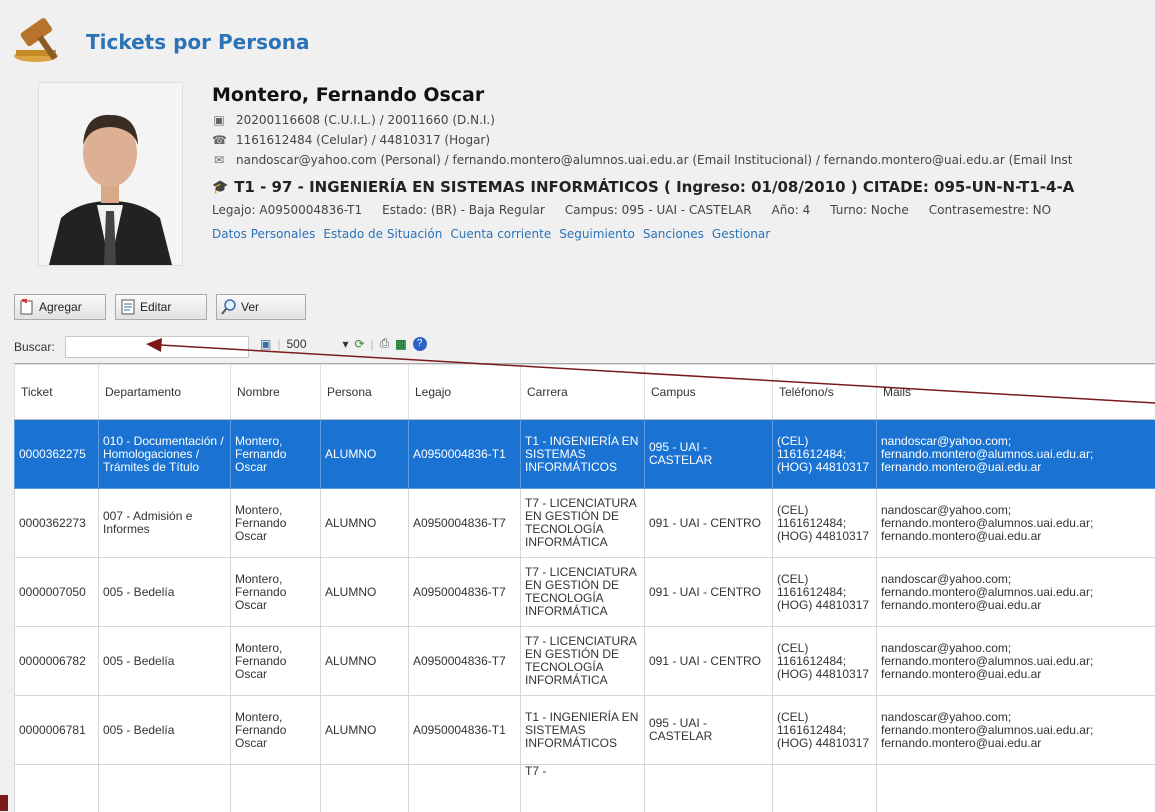 The height and width of the screenshot is (812, 1155). What do you see at coordinates (365, 392) in the screenshot?
I see `col-persona: Persona` at bounding box center [365, 392].